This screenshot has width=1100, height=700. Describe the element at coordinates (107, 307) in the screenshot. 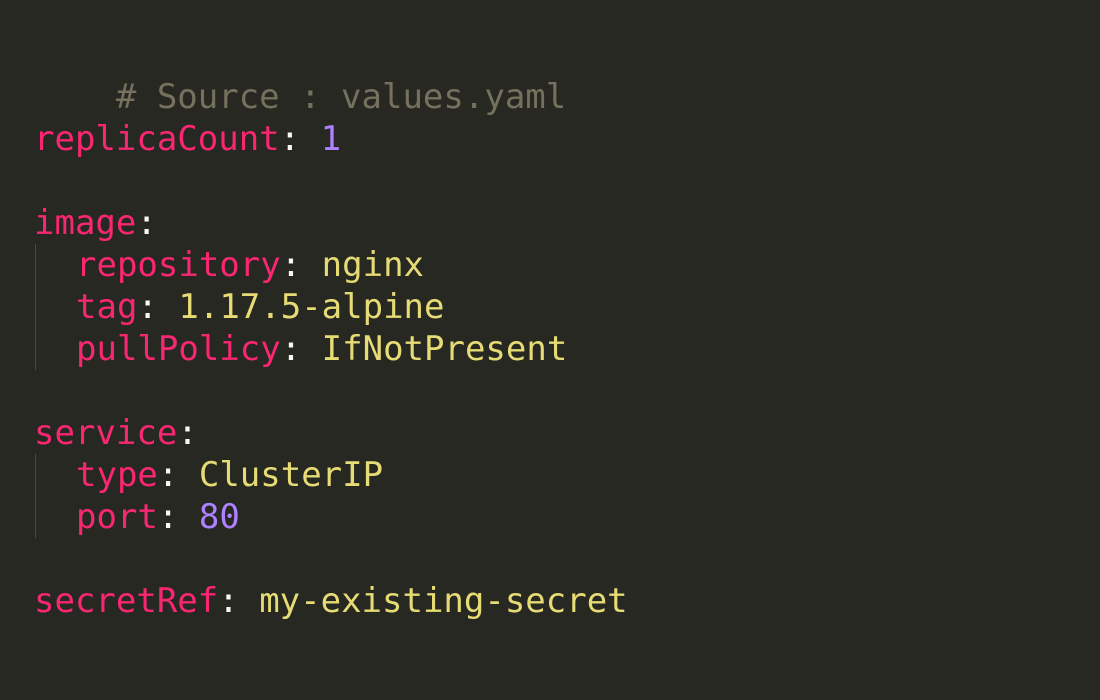

I see `tag-key: tag` at that location.